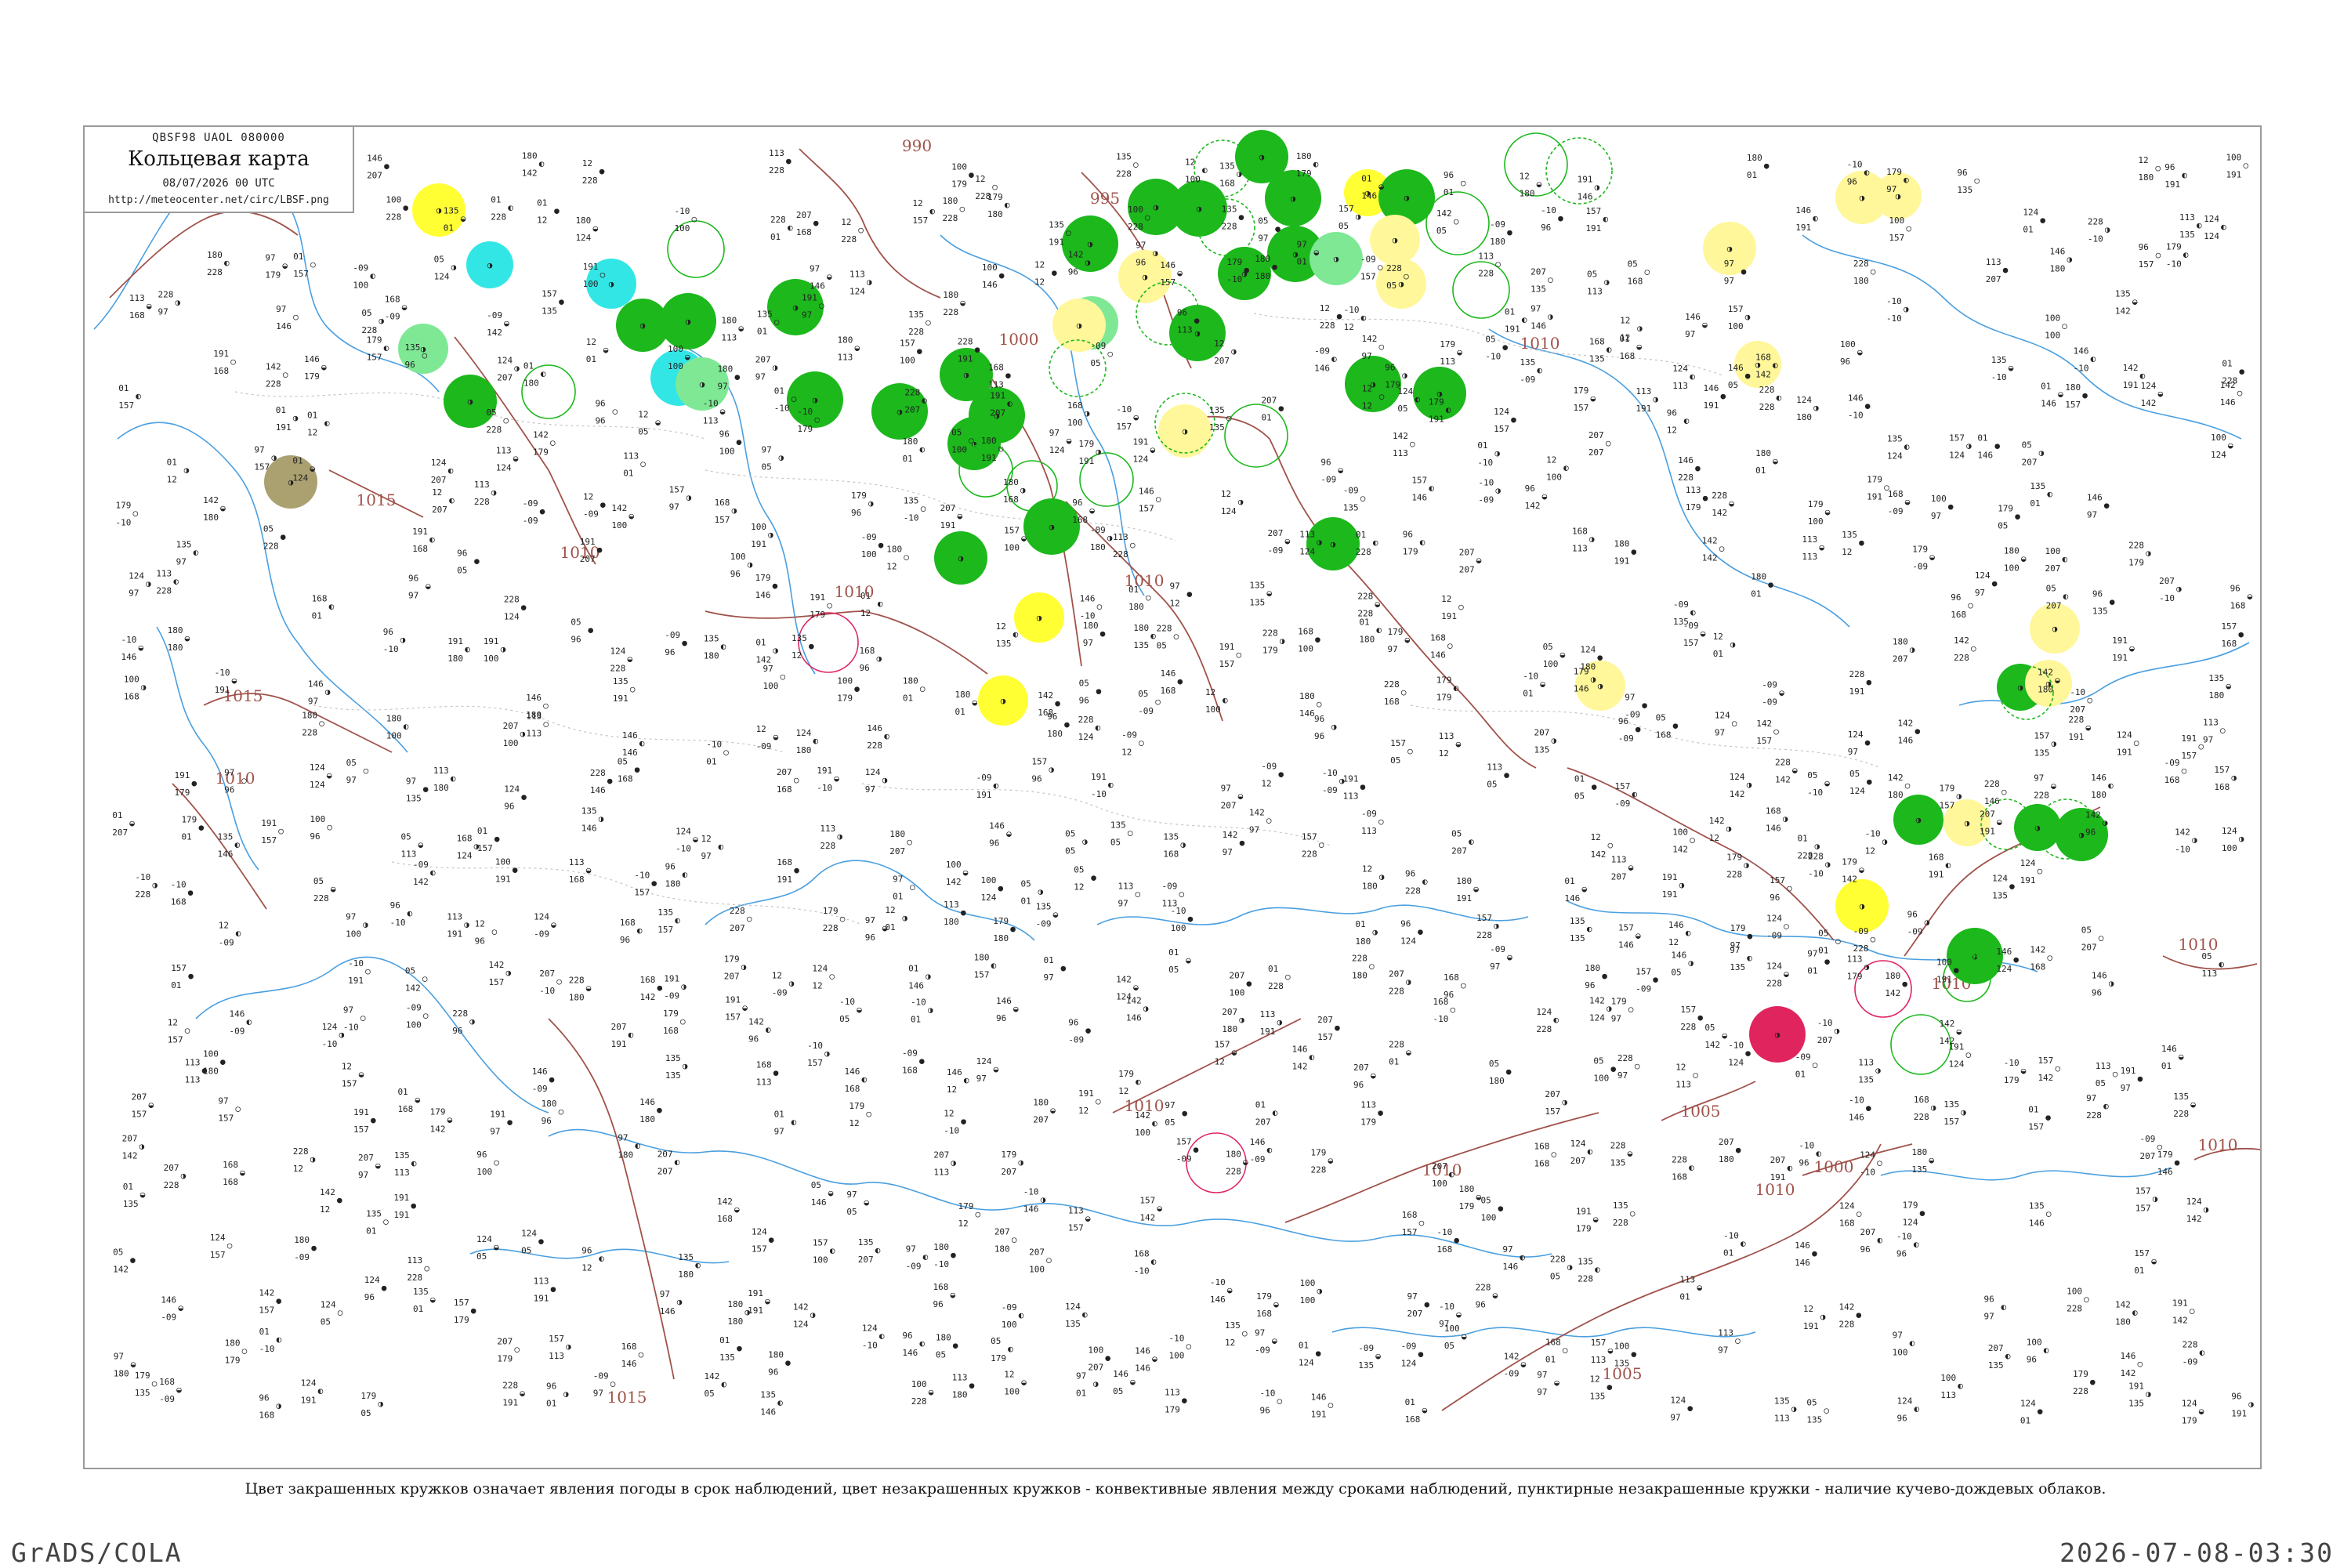 Image resolution: width=2351 pixels, height=1568 pixels. Describe the element at coordinates (1120, 537) in the screenshot. I see `station-value-348: 113` at that location.